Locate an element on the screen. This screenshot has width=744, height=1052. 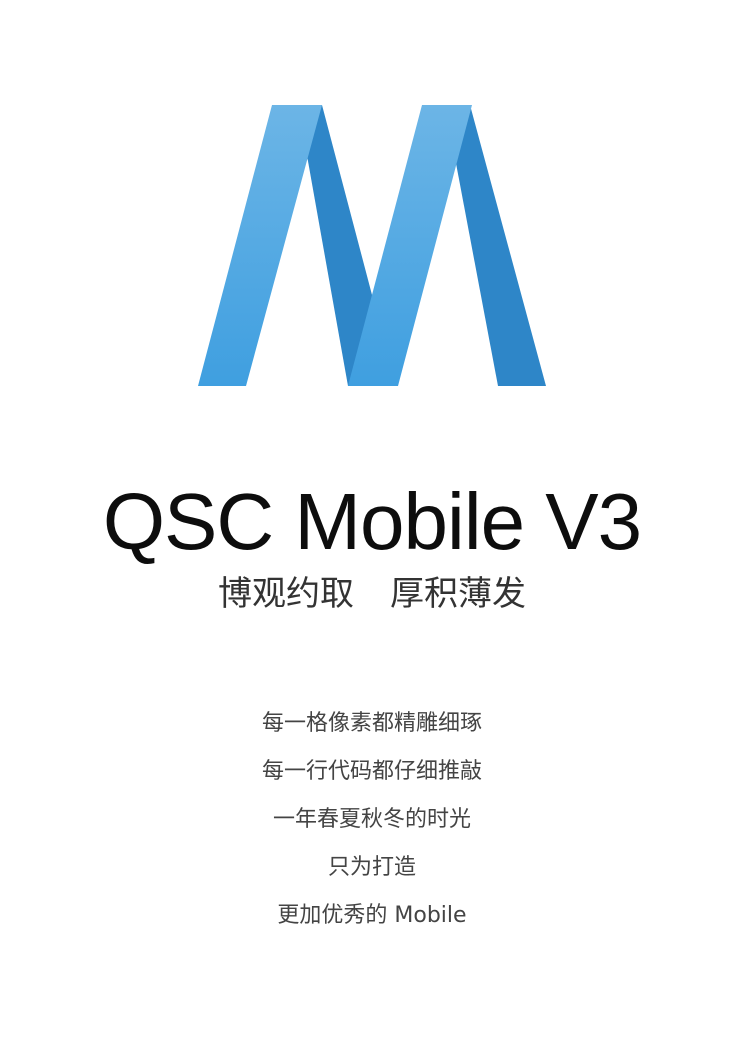
slogan-part-1: 博观约取 is located at coordinates (286, 594).